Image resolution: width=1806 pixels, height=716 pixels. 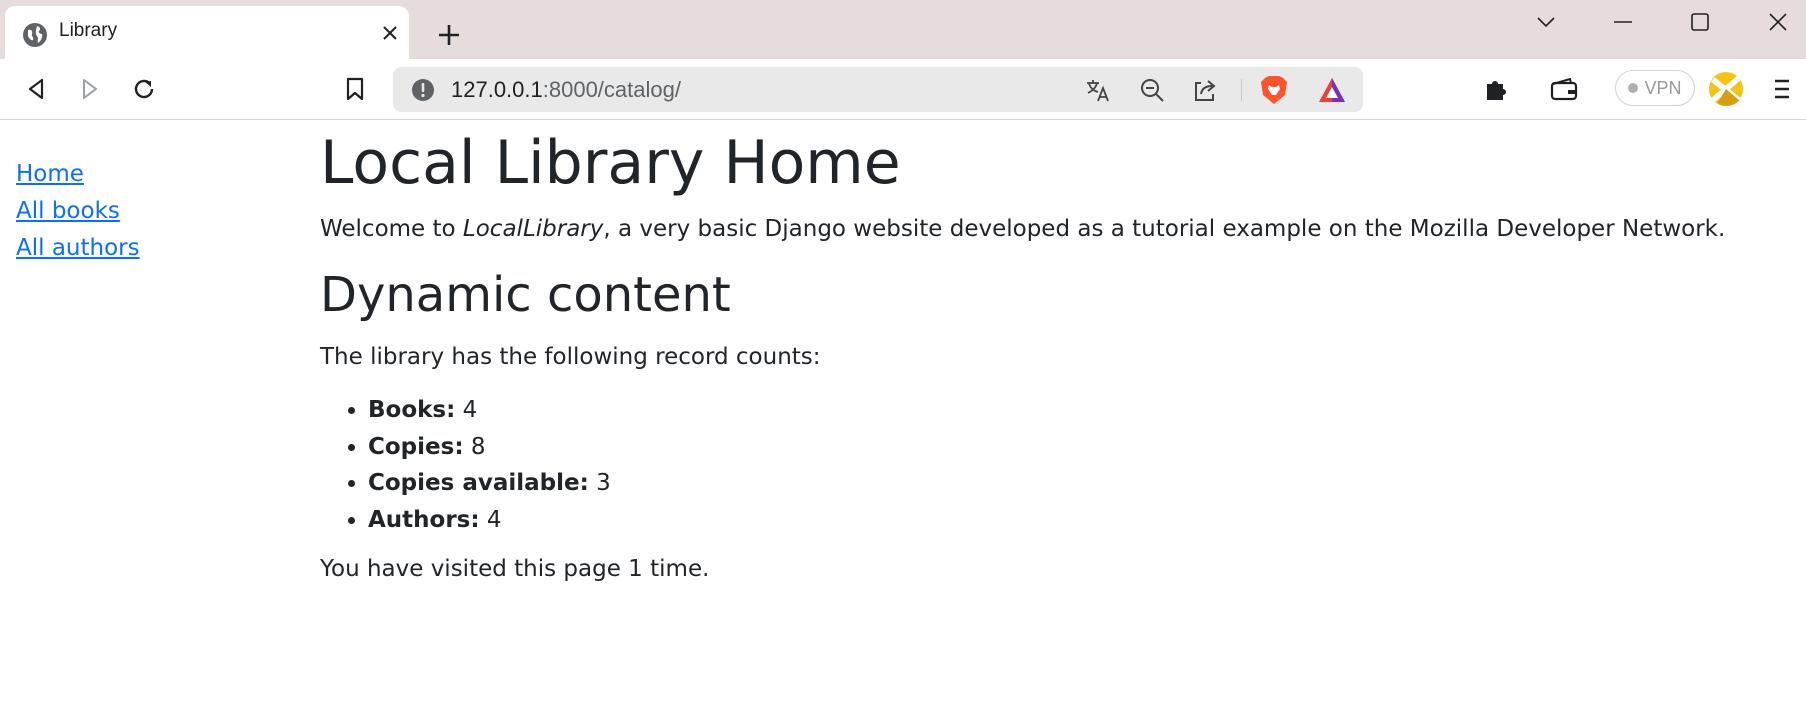 I want to click on url-text: 127.0.0.1:8000/catalog/, so click(x=566, y=90).